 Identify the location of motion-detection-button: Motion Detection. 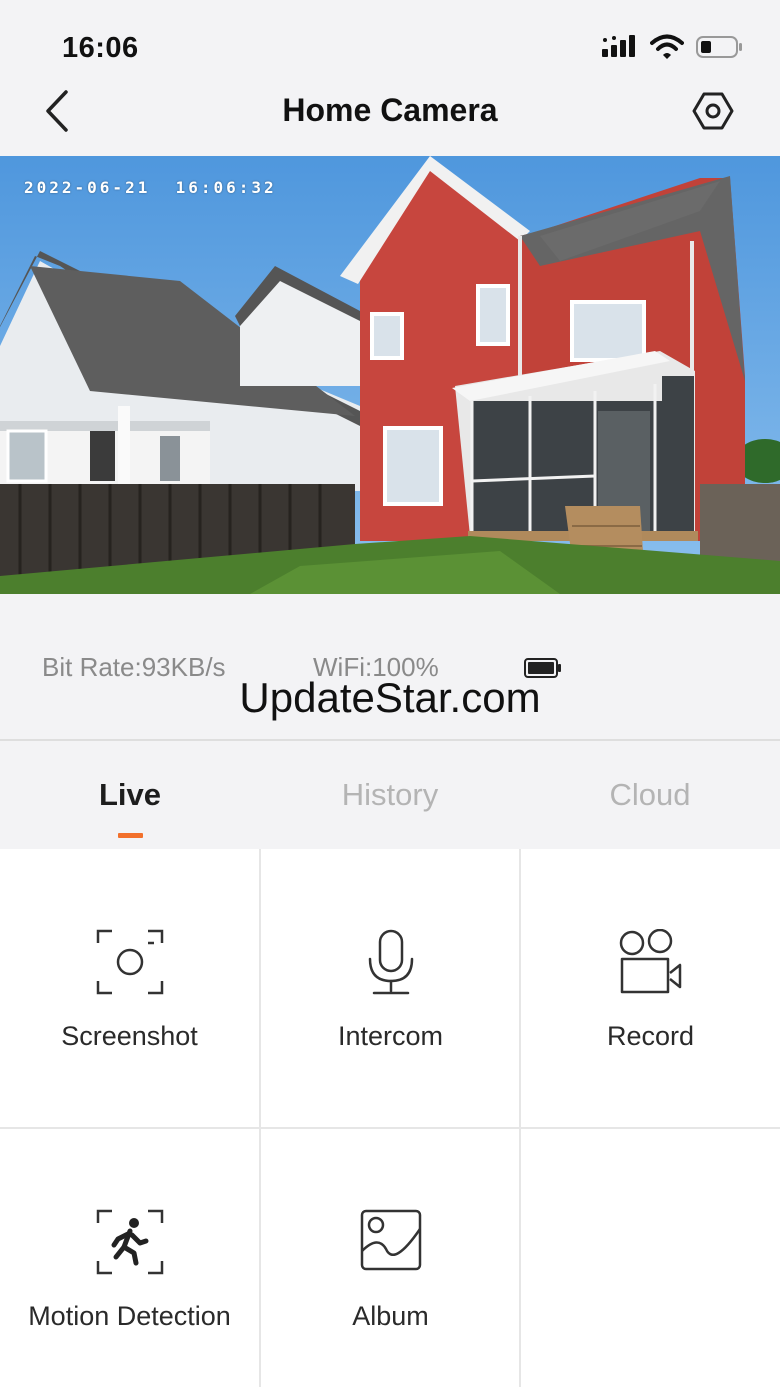
(129, 1258).